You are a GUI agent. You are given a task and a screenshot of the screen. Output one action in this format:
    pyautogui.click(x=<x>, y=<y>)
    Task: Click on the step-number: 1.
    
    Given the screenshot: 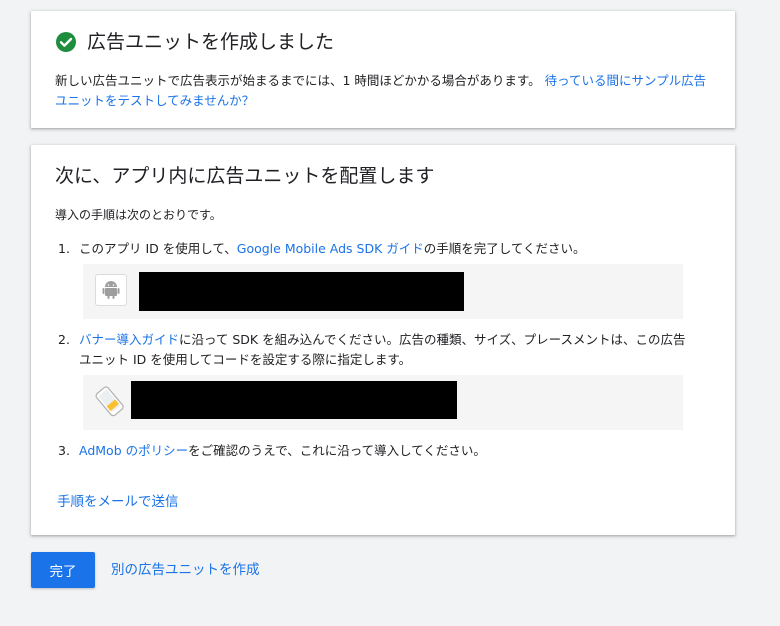 What is the action you would take?
    pyautogui.click(x=64, y=248)
    